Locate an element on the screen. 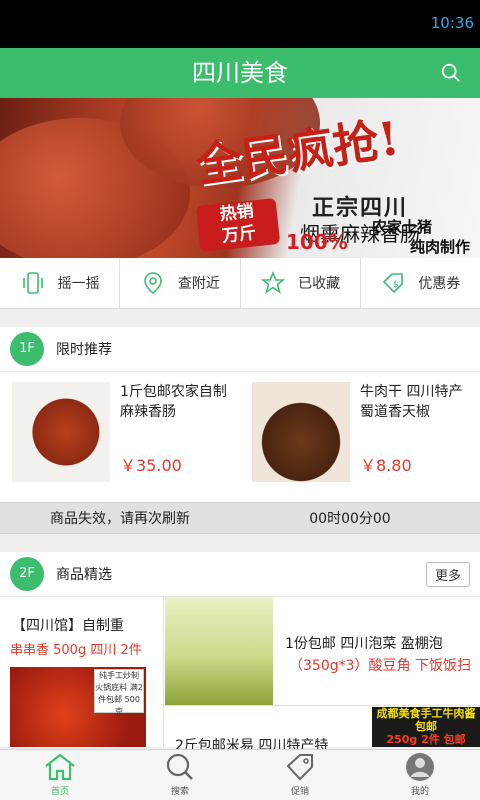 The width and height of the screenshot is (480, 800). product-price: ￥8.80 is located at coordinates (386, 465).